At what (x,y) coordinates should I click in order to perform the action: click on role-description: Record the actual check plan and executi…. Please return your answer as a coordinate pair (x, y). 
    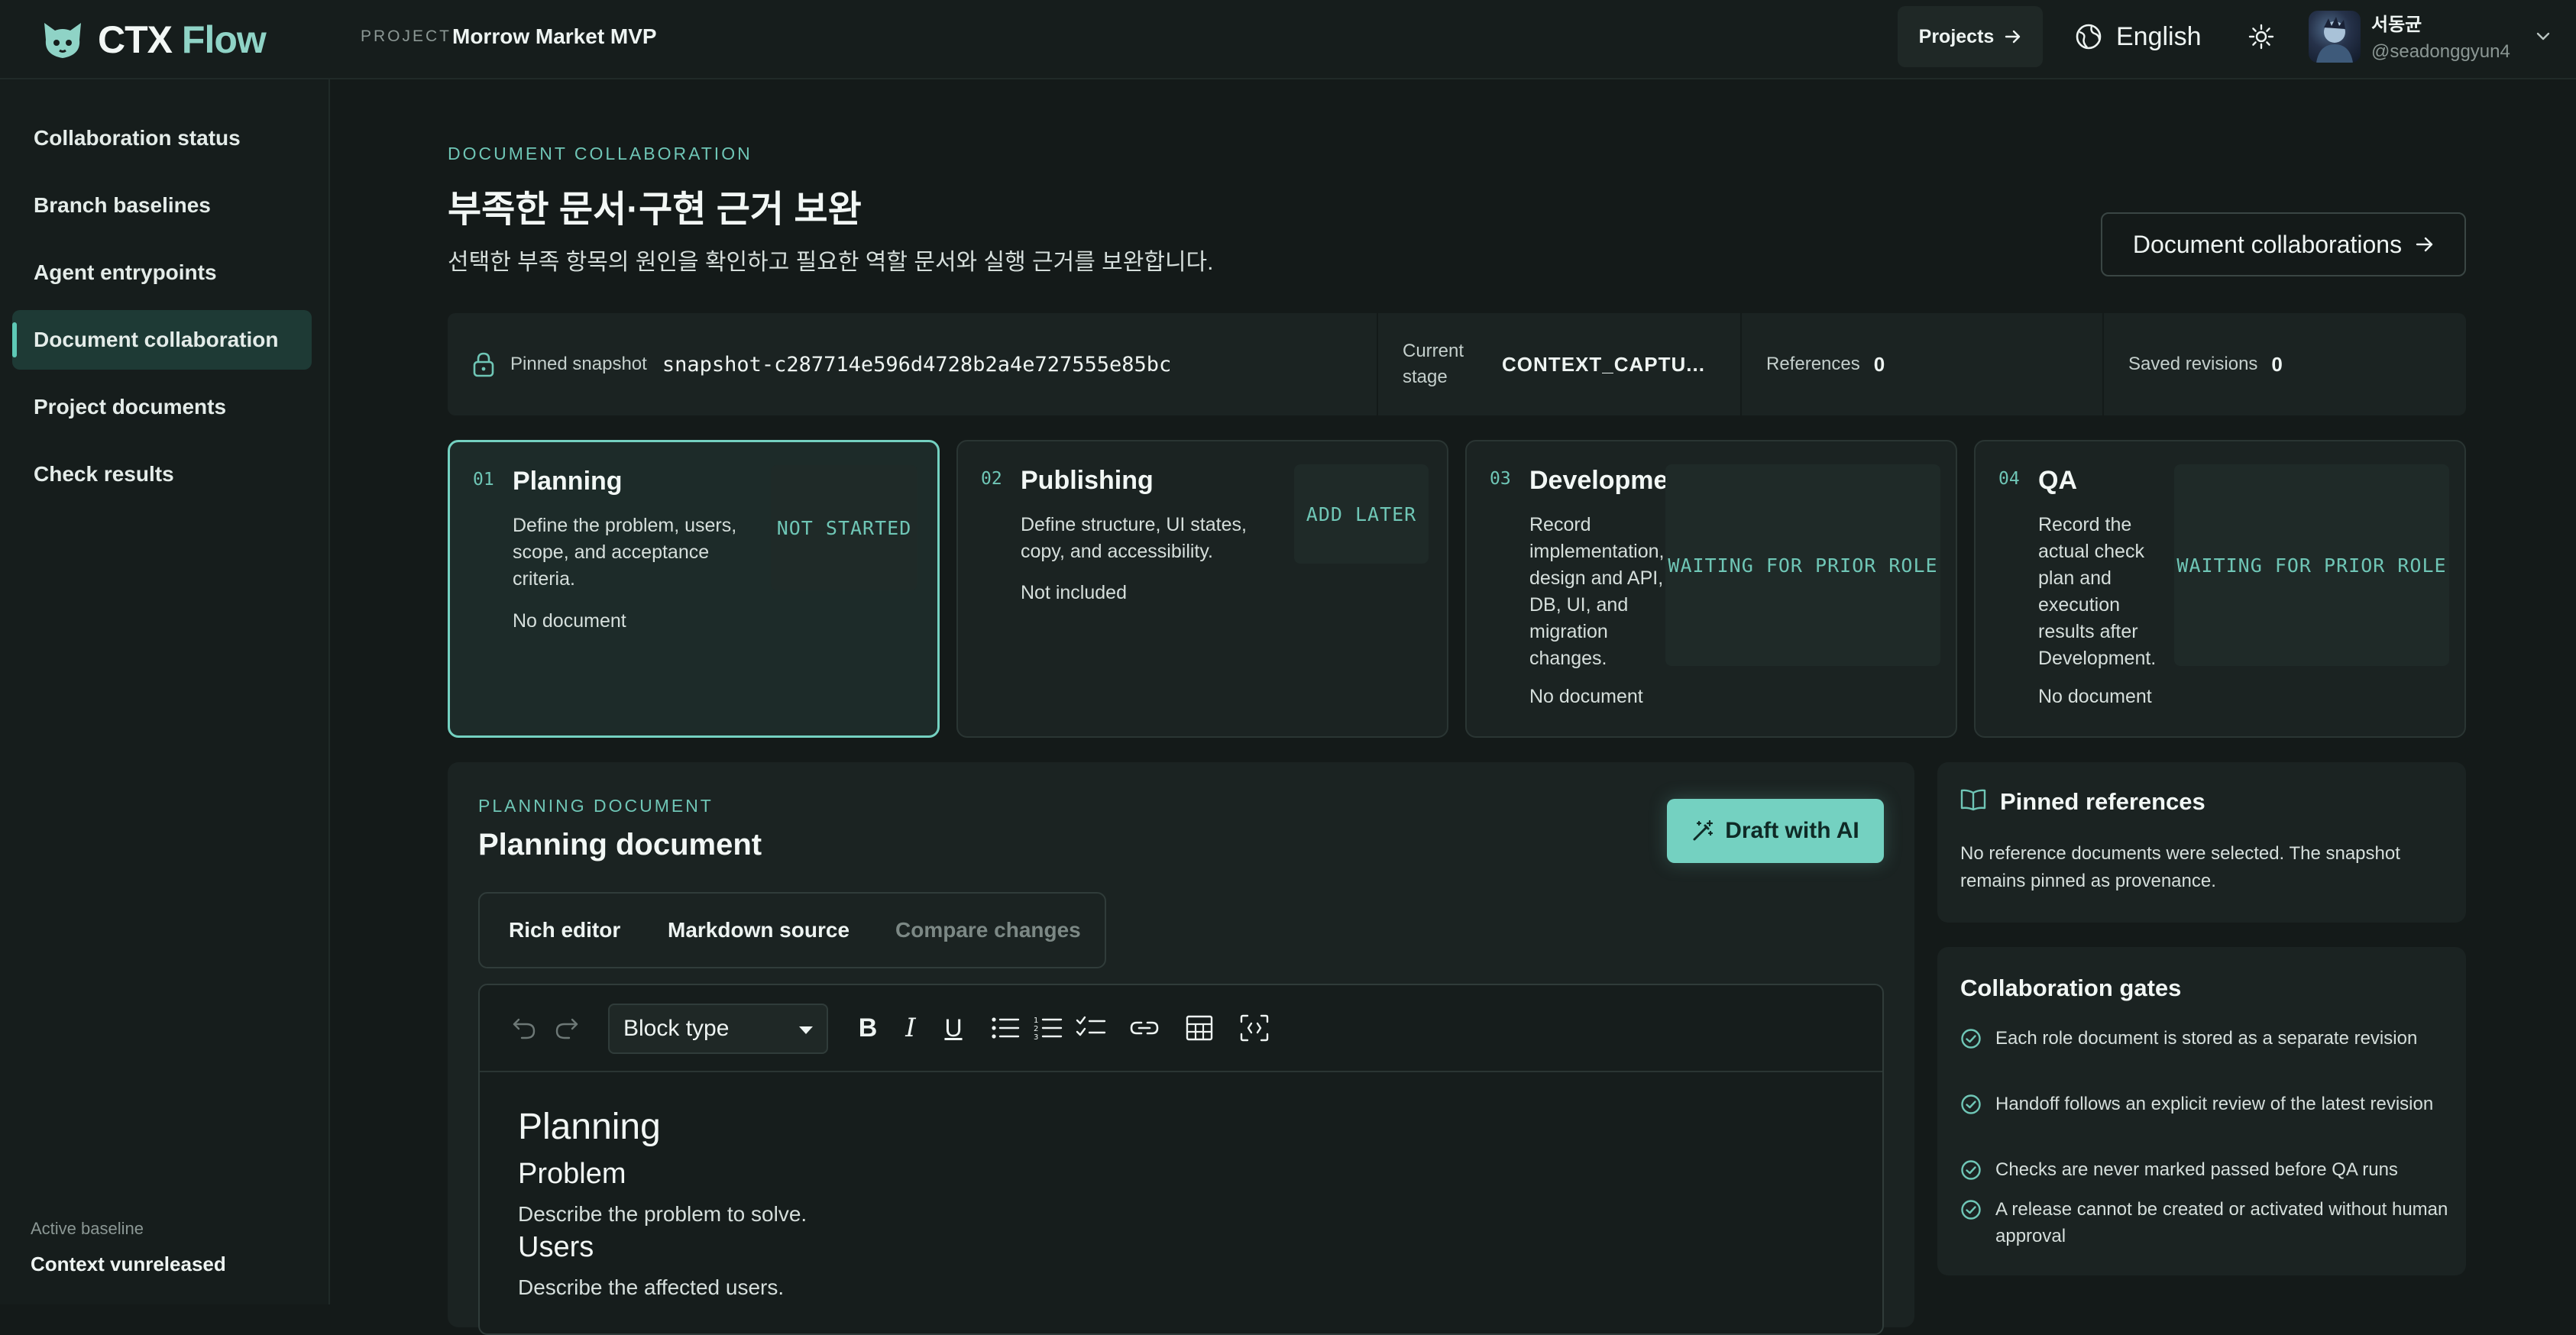
    Looking at the image, I should click on (2097, 591).